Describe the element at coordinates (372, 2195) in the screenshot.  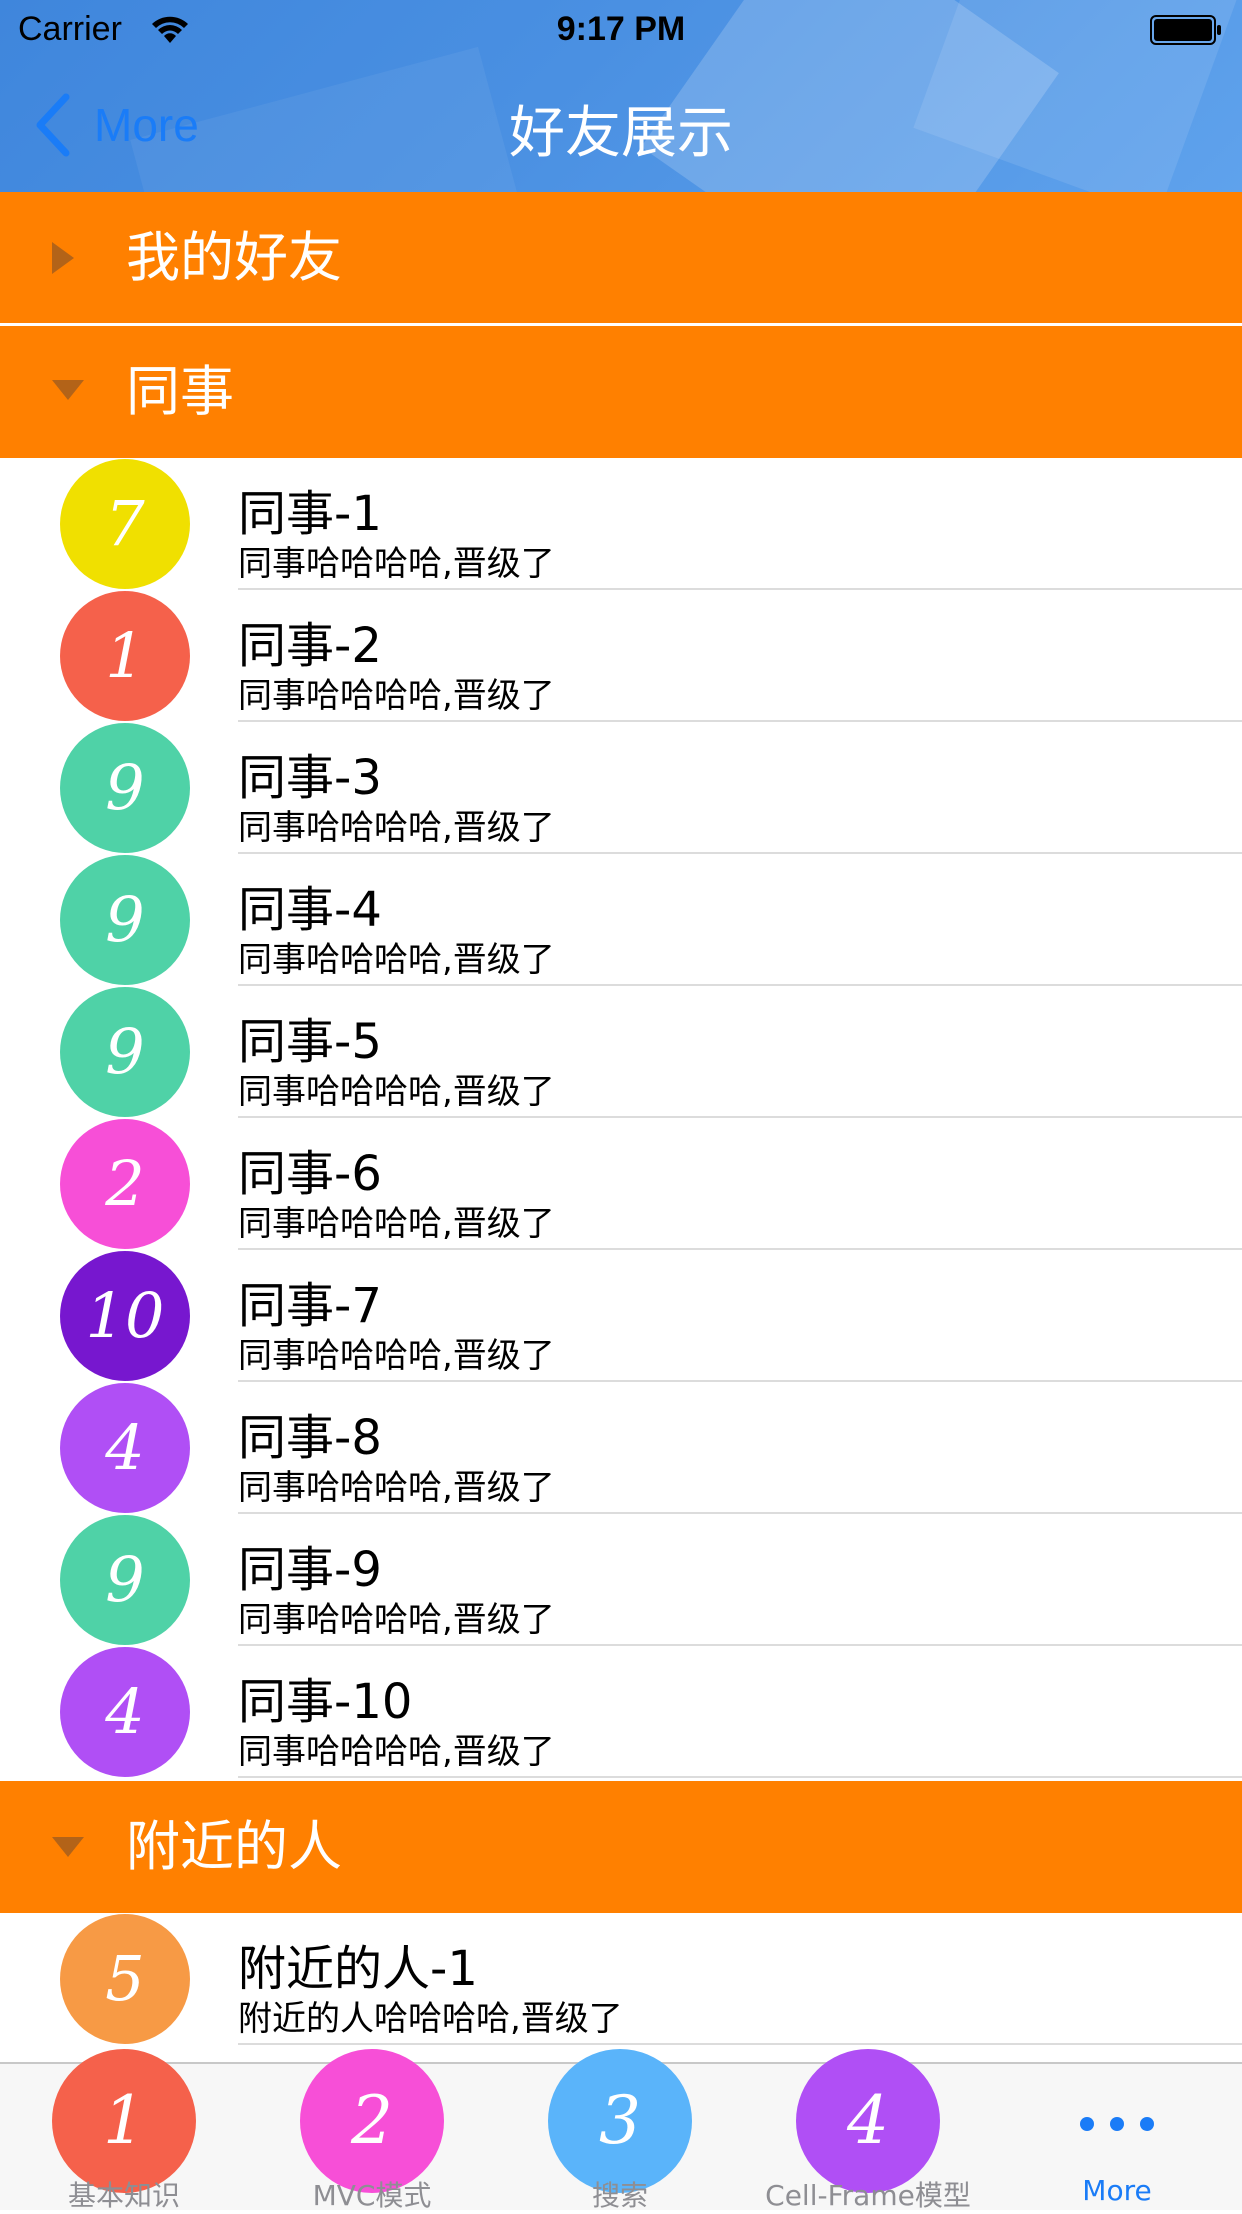
I see `tab-label: MVC模式` at that location.